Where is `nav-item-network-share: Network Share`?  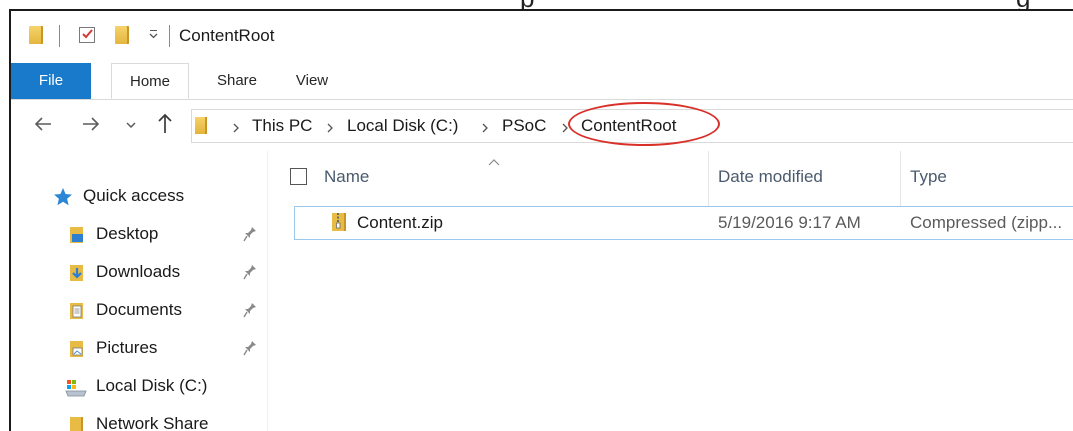
nav-item-network-share: Network Share is located at coordinates (139, 419).